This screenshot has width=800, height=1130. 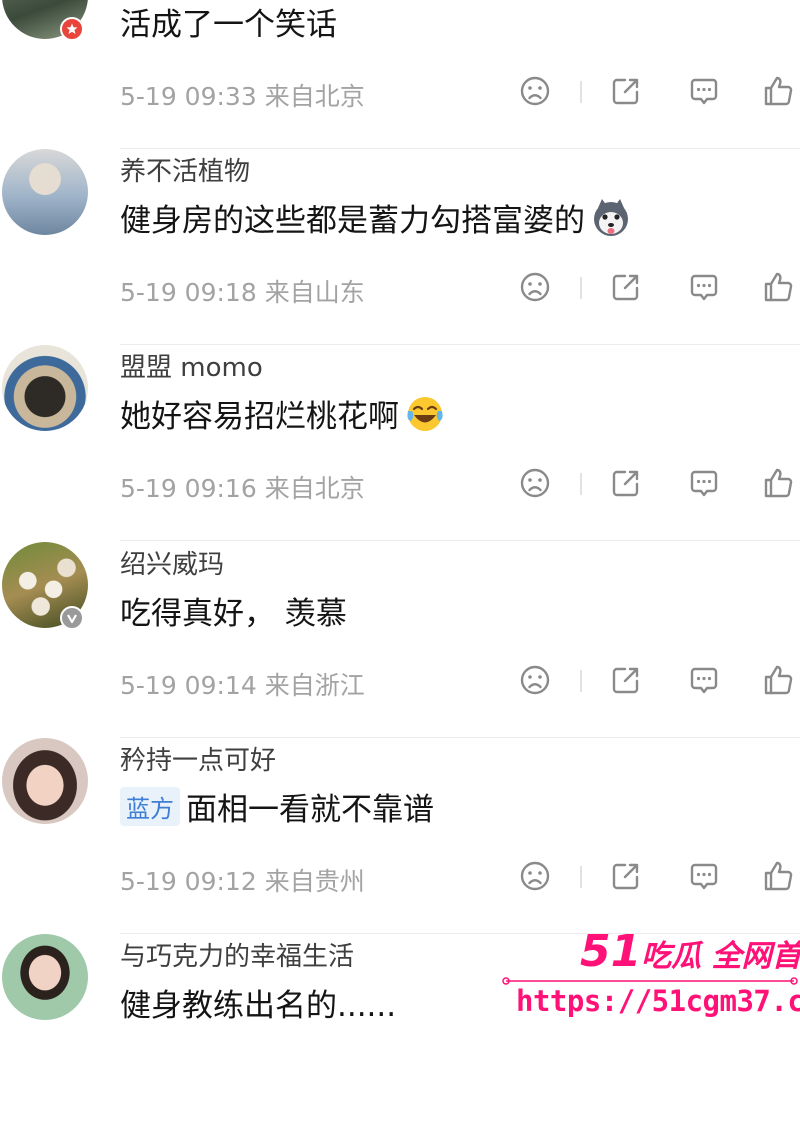 I want to click on watermark-title: 51吃瓜 全网首发, so click(x=690, y=951).